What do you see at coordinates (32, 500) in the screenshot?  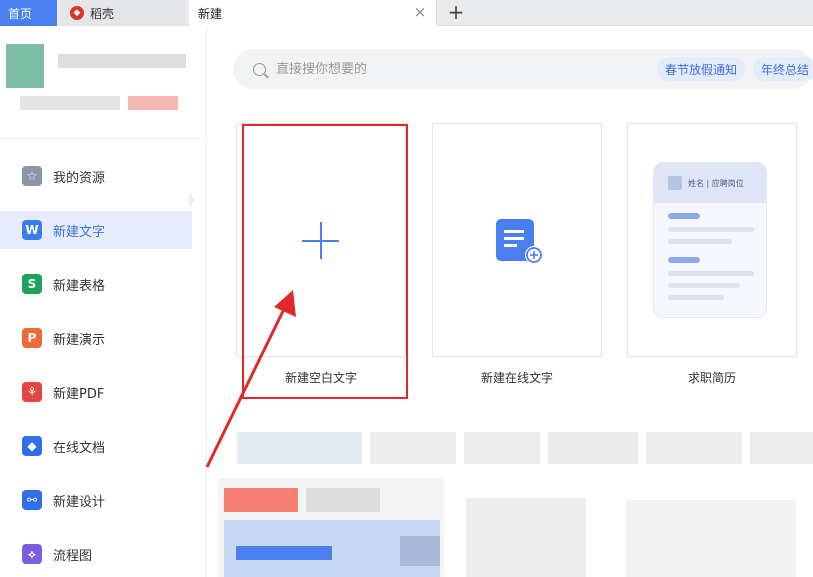 I see `design-icon: ⚯` at bounding box center [32, 500].